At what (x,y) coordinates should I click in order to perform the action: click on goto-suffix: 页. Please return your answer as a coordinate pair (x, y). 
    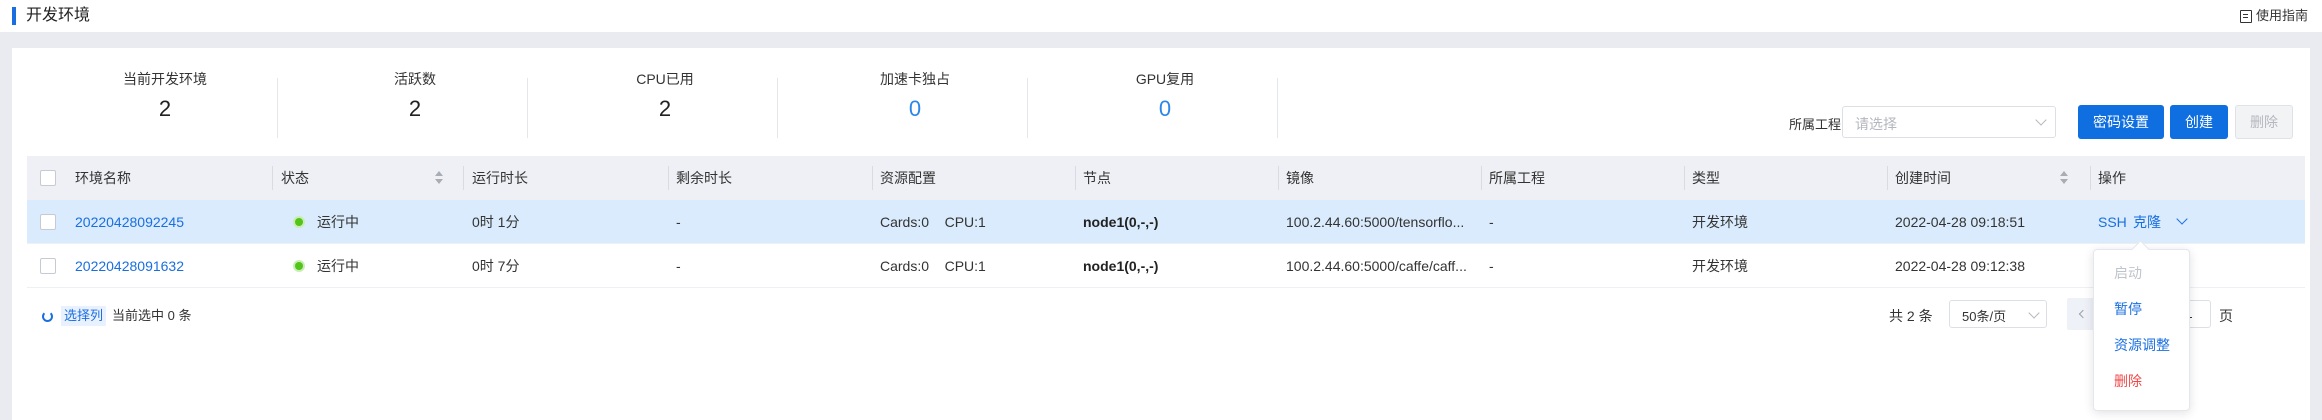
    Looking at the image, I should click on (2226, 316).